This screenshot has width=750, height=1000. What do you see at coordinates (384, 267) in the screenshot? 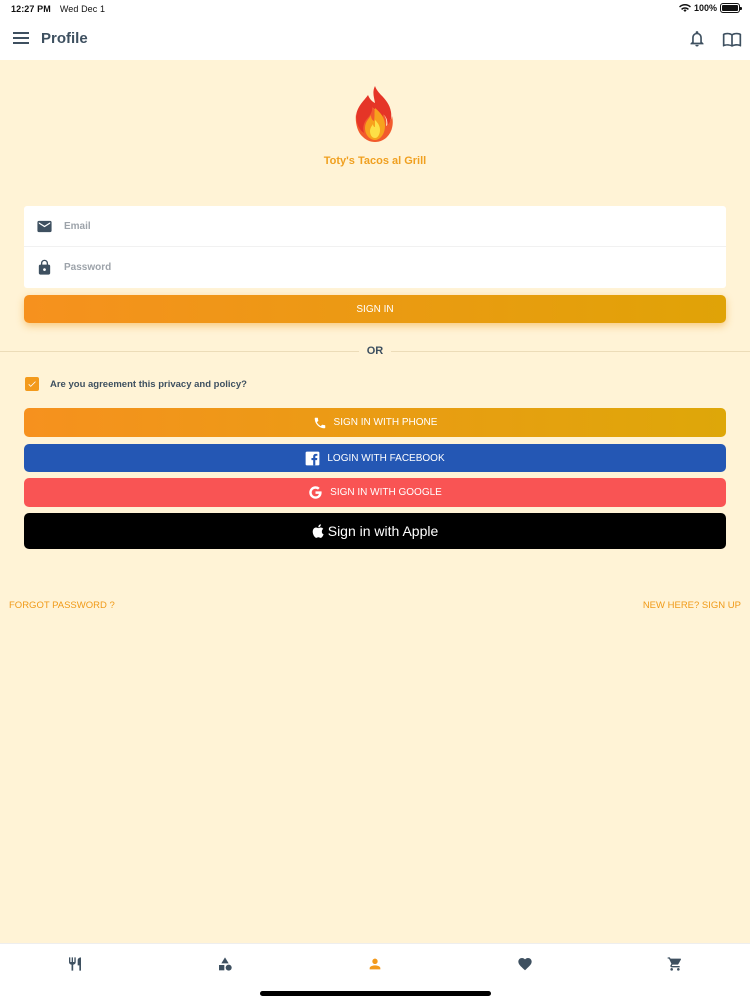
I see `password-input` at bounding box center [384, 267].